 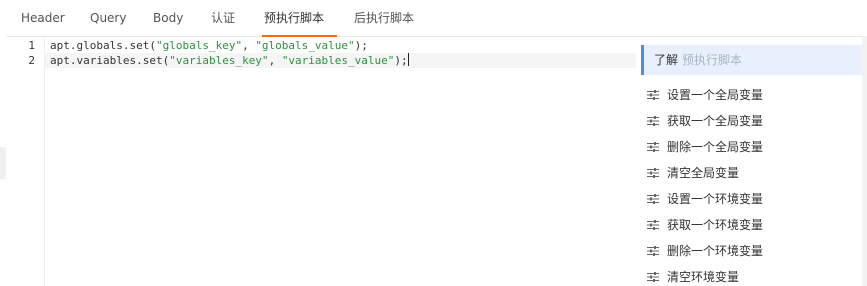 What do you see at coordinates (384, 18) in the screenshot?
I see `tab-post-script: 后执行脚本` at bounding box center [384, 18].